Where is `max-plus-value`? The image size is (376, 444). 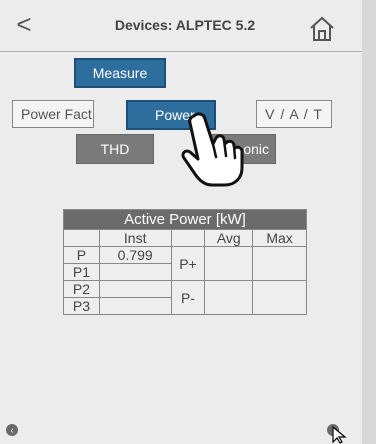 max-plus-value is located at coordinates (279, 263).